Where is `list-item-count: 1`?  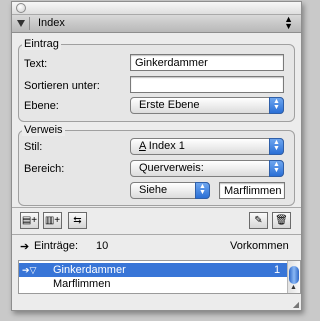
list-item-count: 1 is located at coordinates (277, 270).